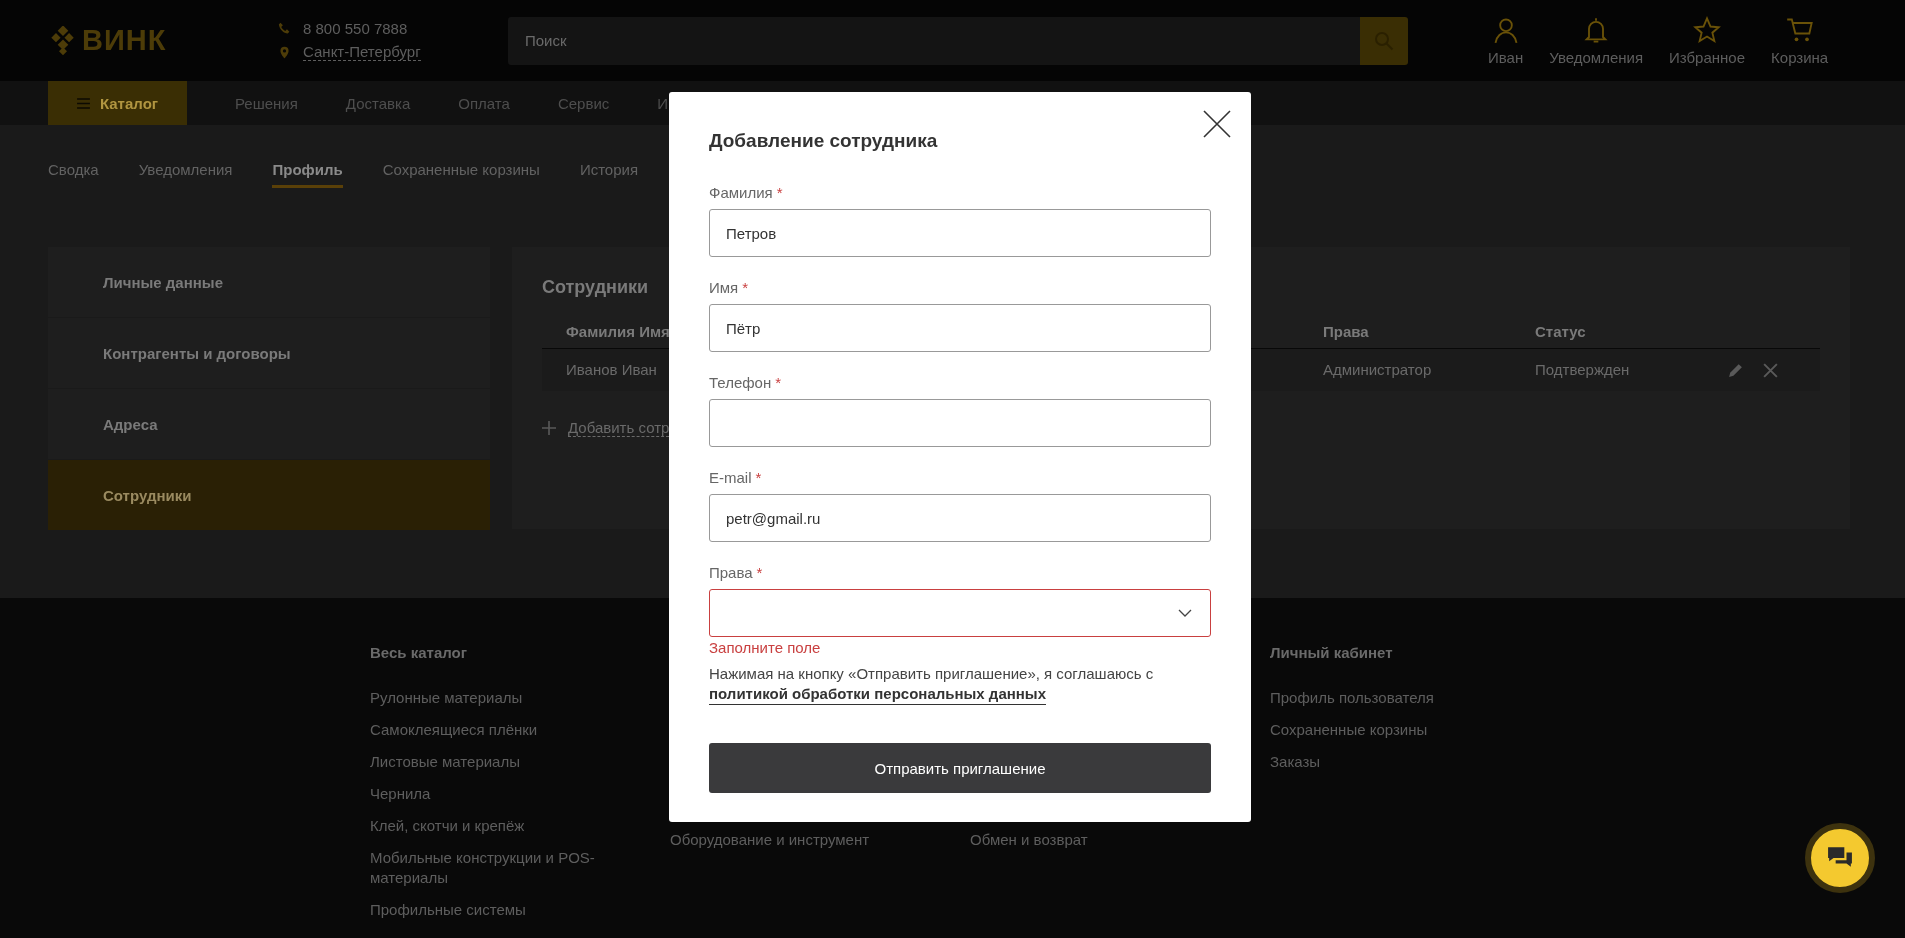  Describe the element at coordinates (485, 762) in the screenshot. I see `footer-link: Листовые материалы` at that location.